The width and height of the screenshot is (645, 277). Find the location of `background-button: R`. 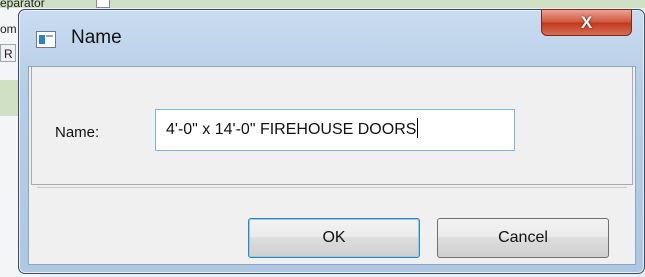

background-button: R is located at coordinates (8, 53).